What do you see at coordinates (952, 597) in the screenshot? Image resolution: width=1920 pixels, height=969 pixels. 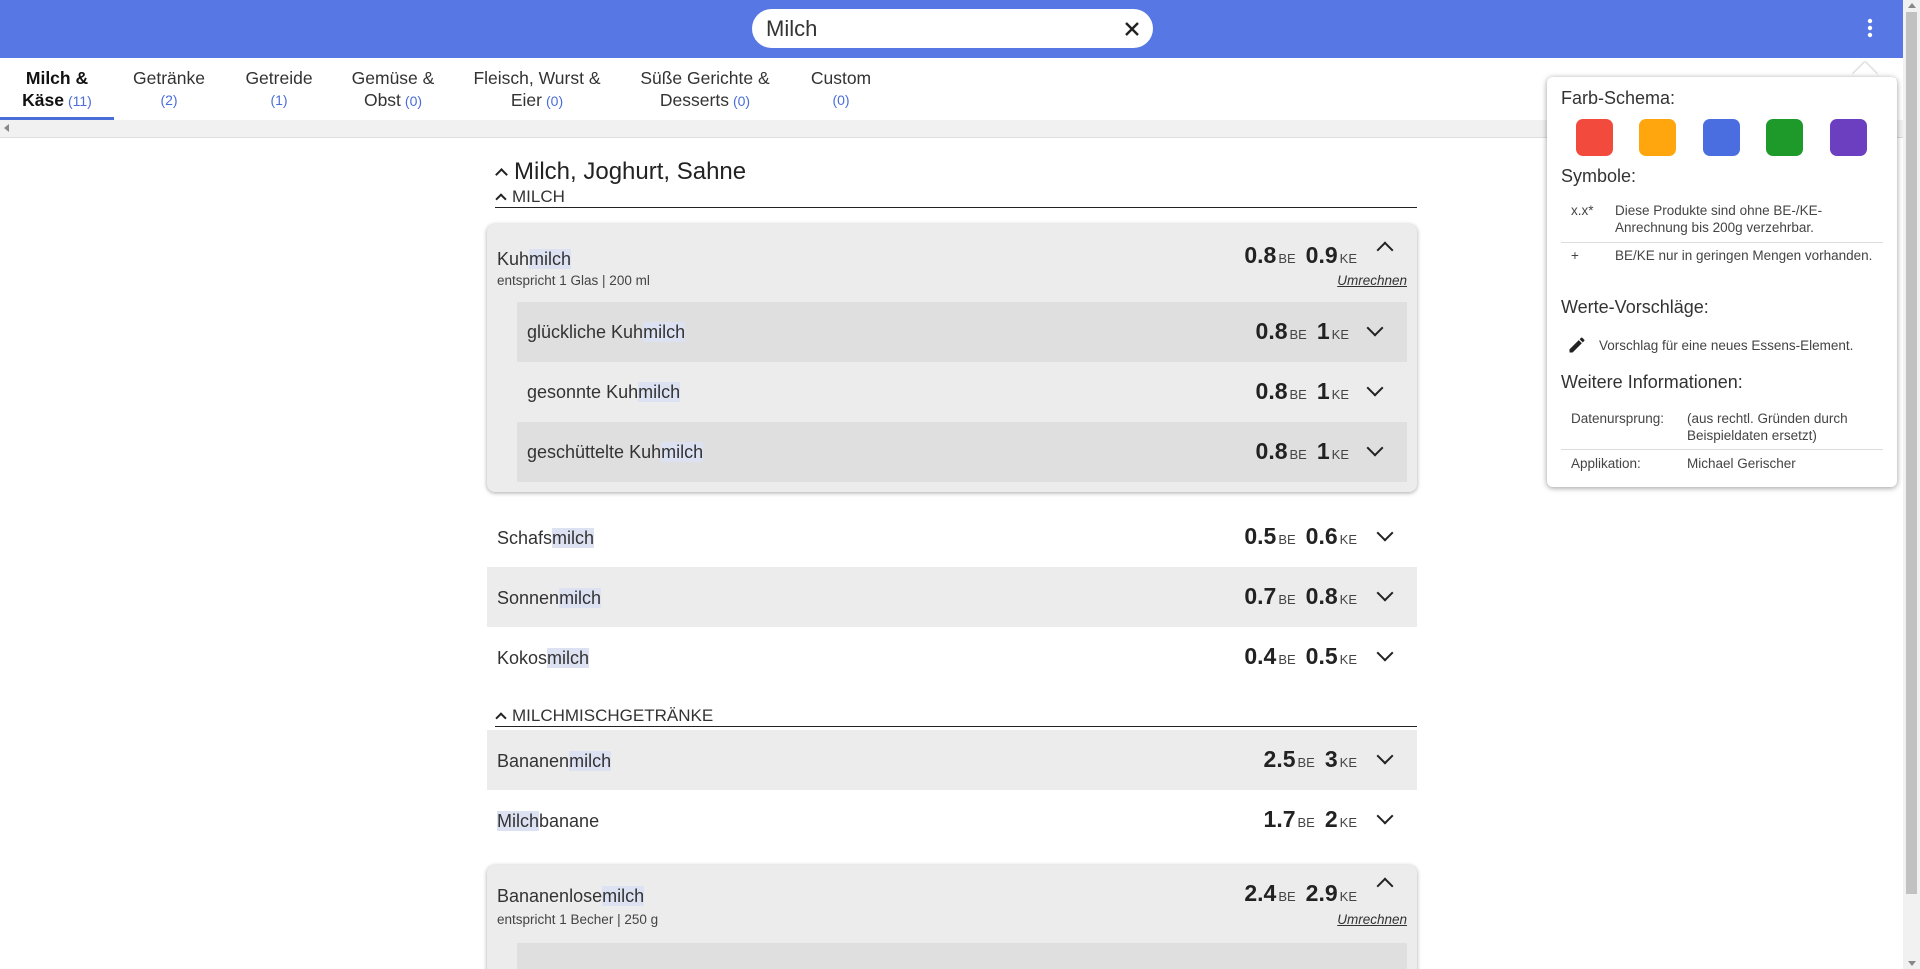 I see `food-row: Sonnenmilch 0.7 BE 0.8 KE` at bounding box center [952, 597].